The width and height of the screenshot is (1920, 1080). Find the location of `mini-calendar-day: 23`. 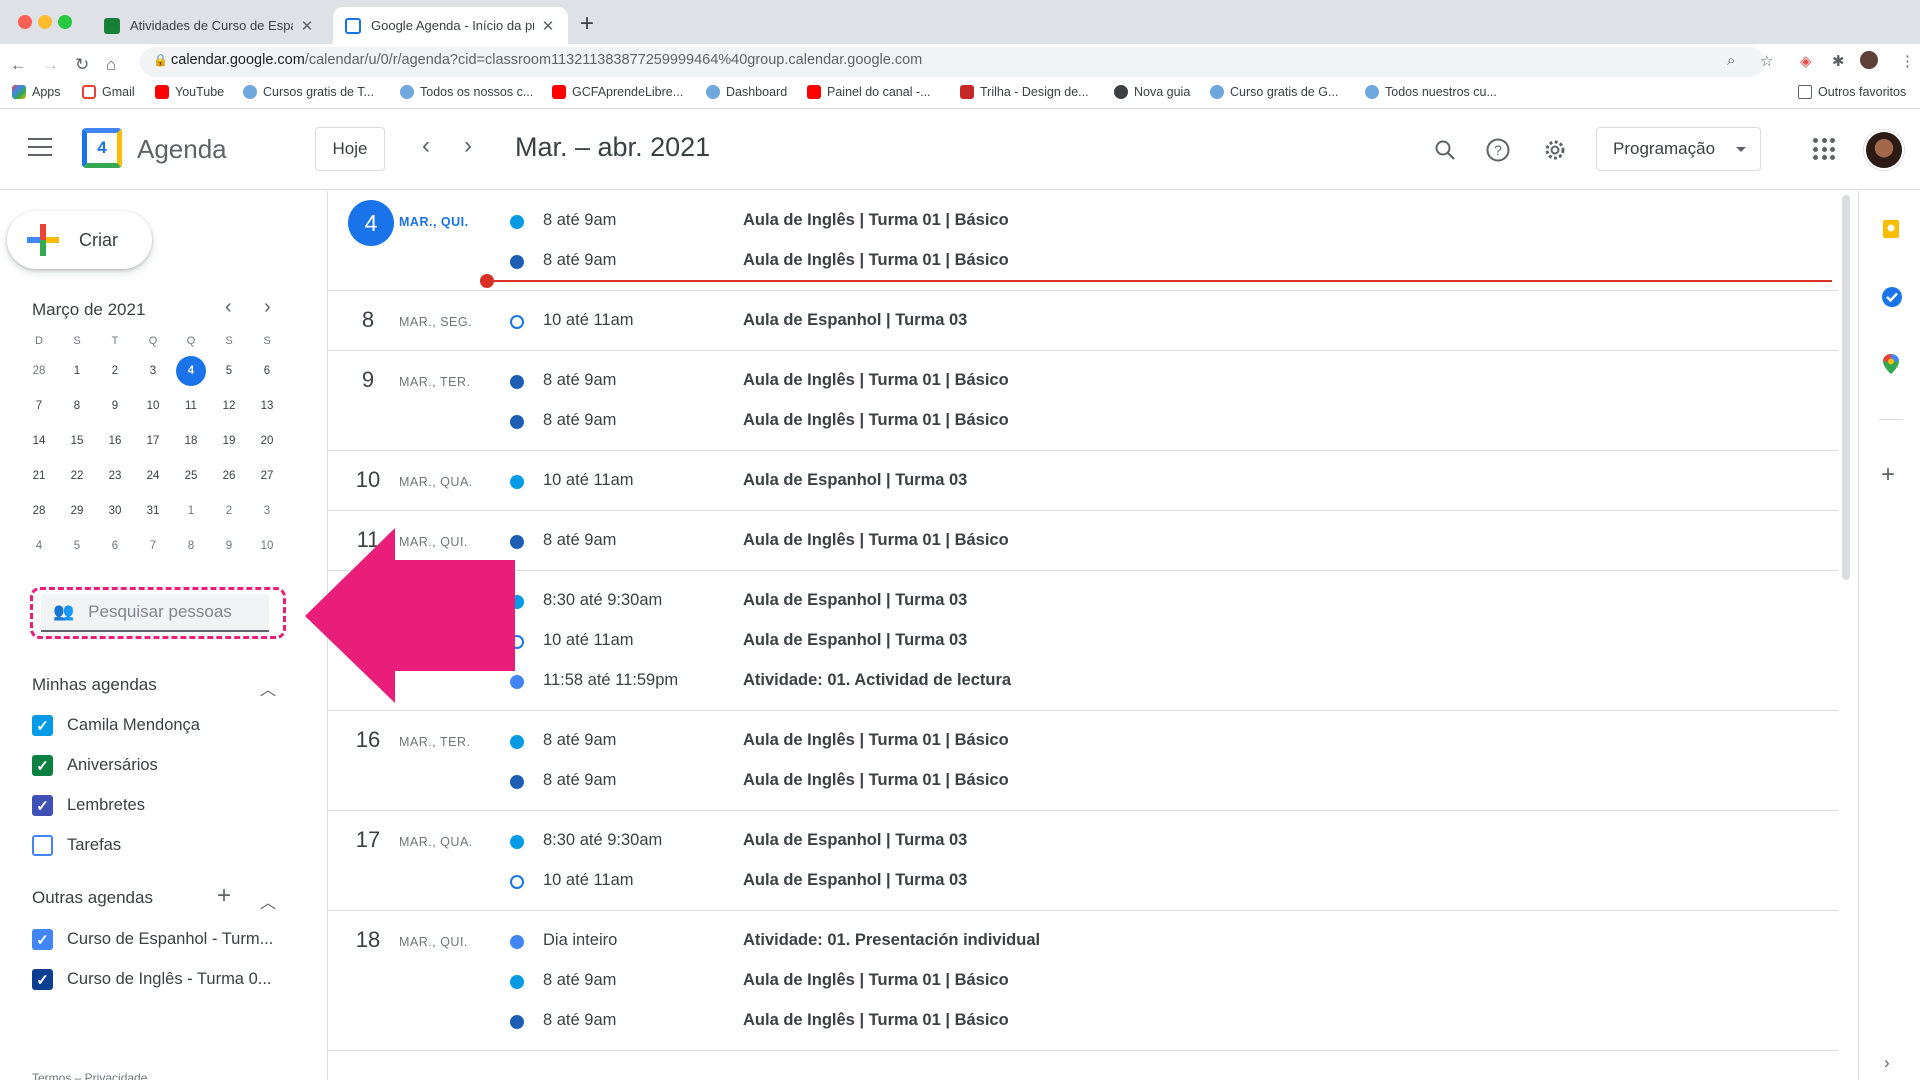

mini-calendar-day: 23 is located at coordinates (115, 476).